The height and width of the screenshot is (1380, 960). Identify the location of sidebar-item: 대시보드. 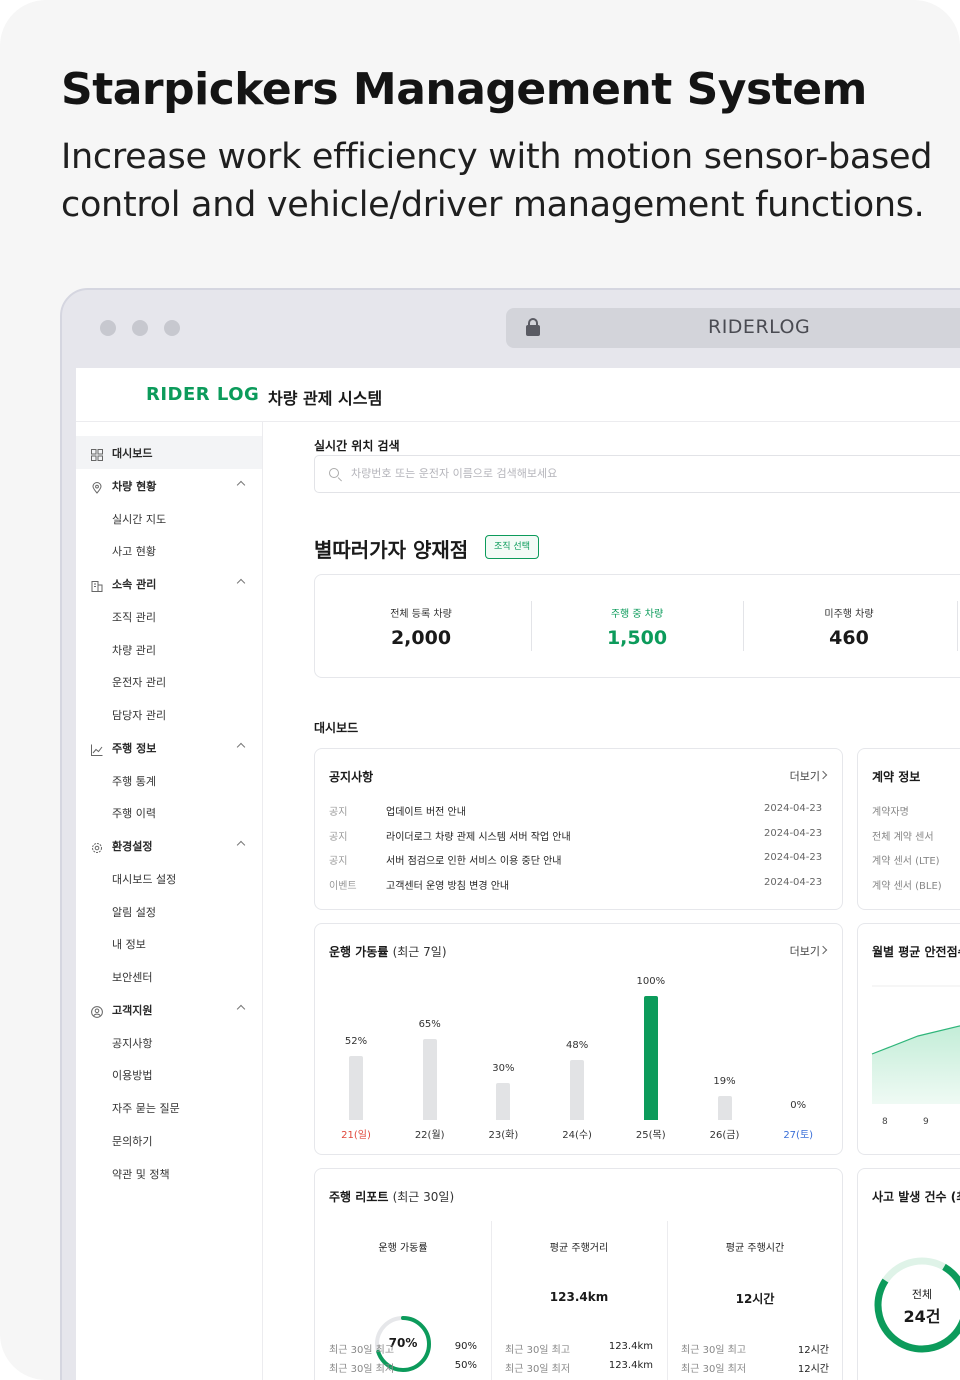
(169, 452).